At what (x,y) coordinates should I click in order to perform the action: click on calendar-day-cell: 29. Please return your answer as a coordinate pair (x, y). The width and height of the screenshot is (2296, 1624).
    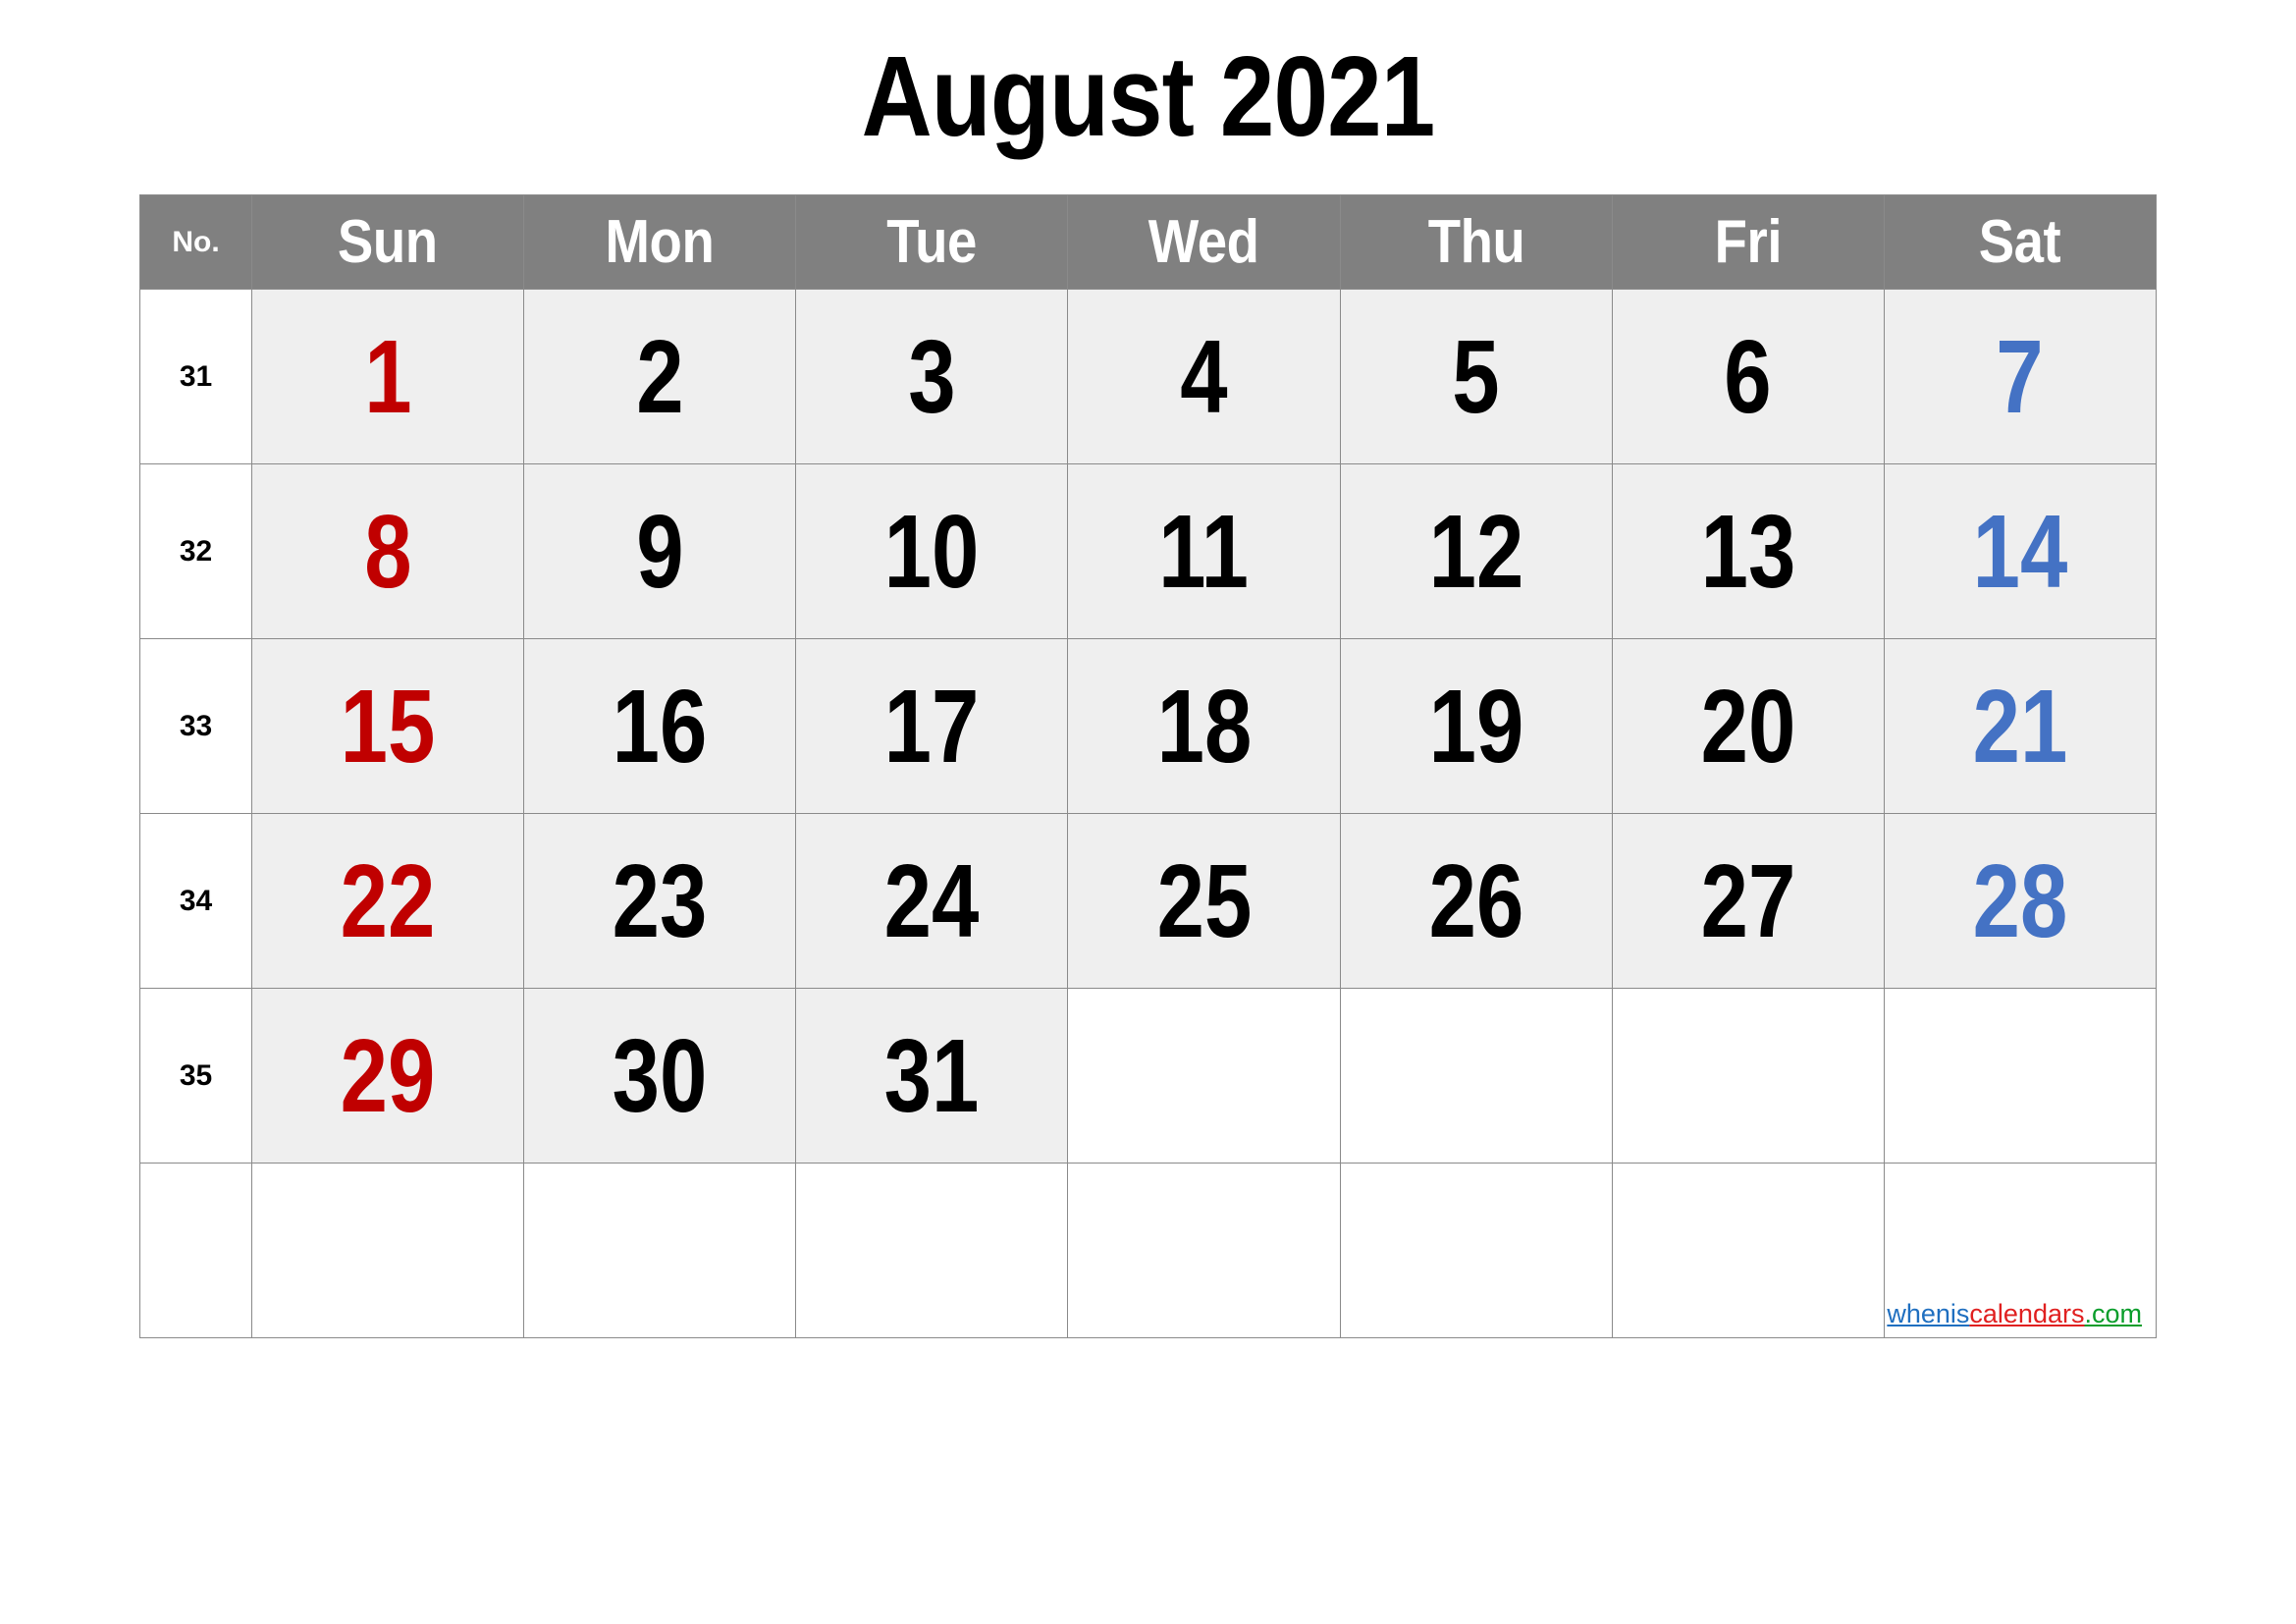
    Looking at the image, I should click on (387, 1076).